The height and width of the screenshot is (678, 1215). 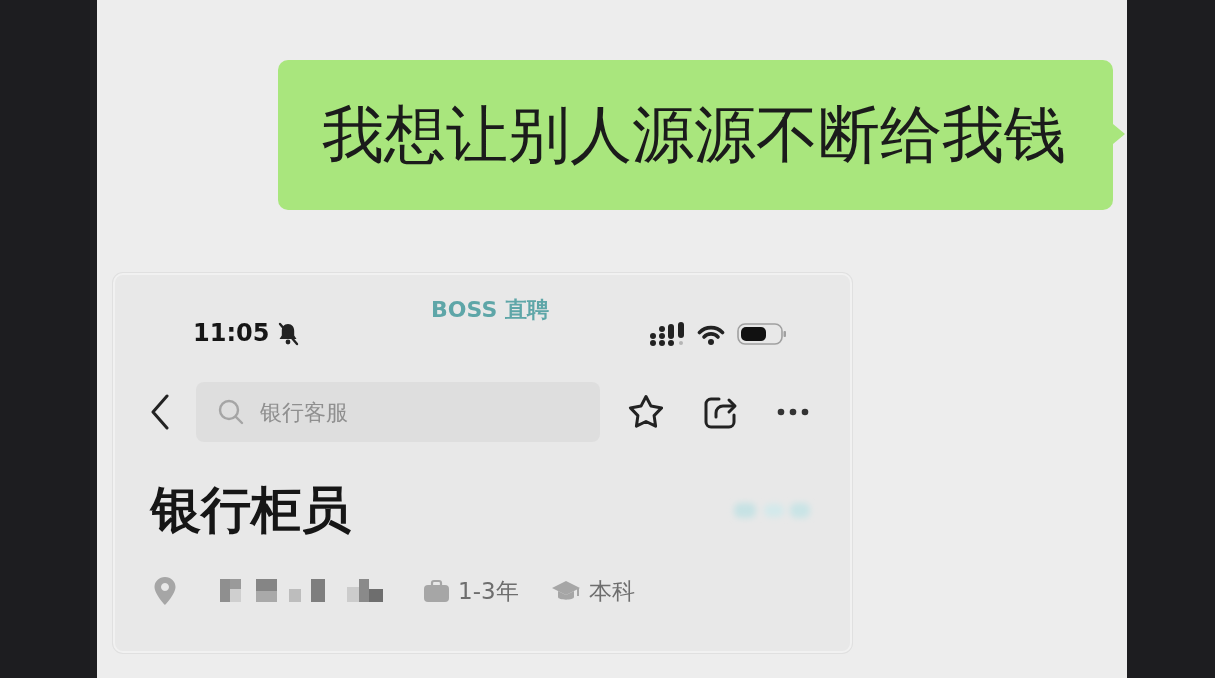 I want to click on signal-icon, so click(x=667, y=334).